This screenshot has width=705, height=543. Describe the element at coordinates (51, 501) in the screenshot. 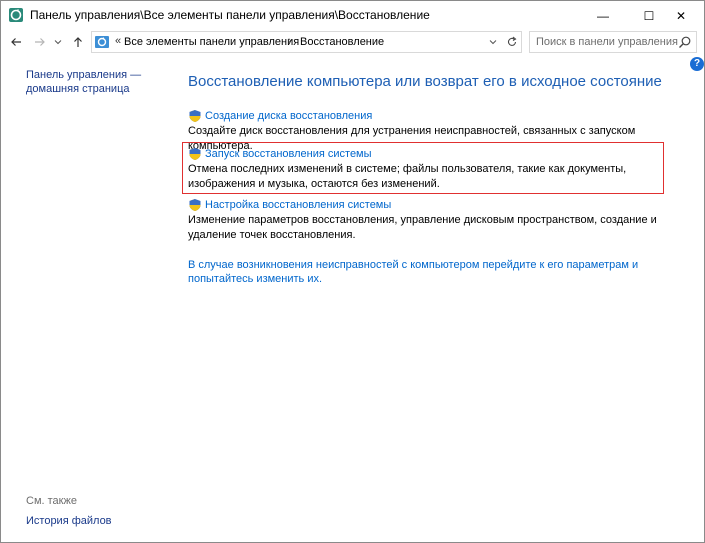

I see `see-also-heading: См. также` at that location.